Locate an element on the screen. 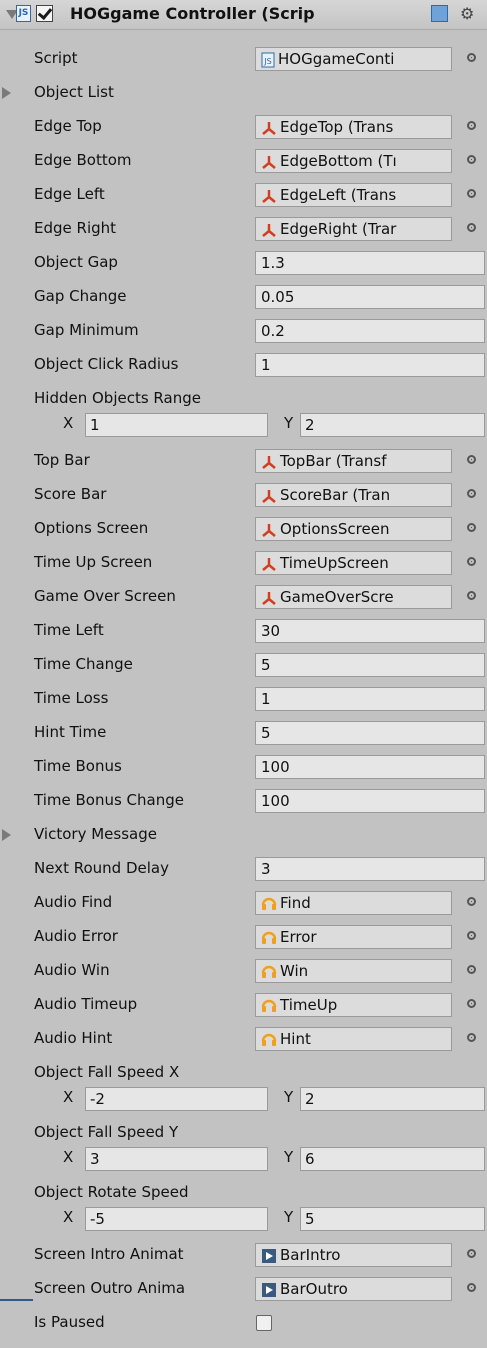  edge-bottom-label: Edge Bottom is located at coordinates (83, 160).